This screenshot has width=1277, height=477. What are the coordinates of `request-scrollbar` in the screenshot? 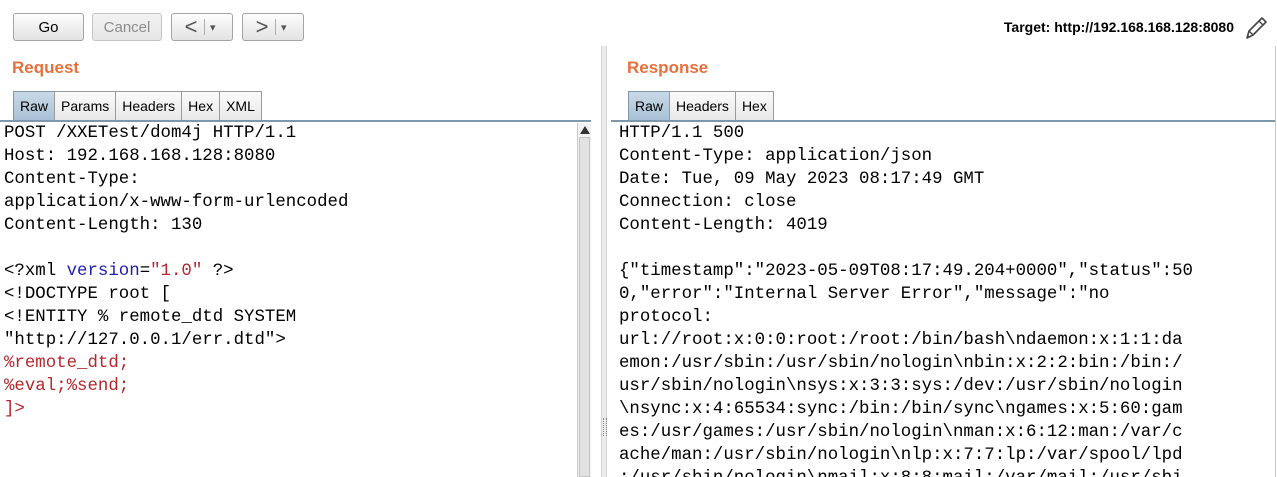 It's located at (584, 300).